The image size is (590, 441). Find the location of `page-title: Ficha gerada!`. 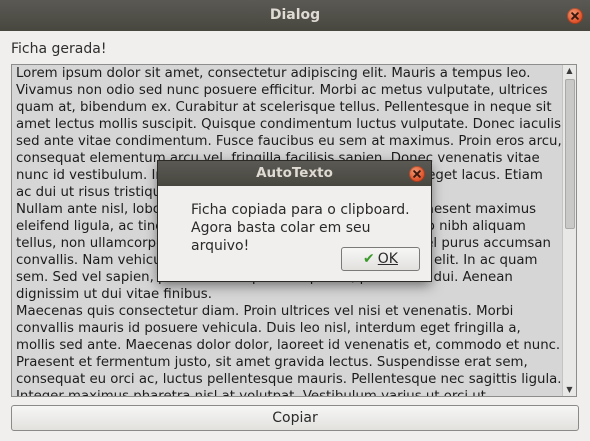

page-title: Ficha gerada! is located at coordinates (59, 49).